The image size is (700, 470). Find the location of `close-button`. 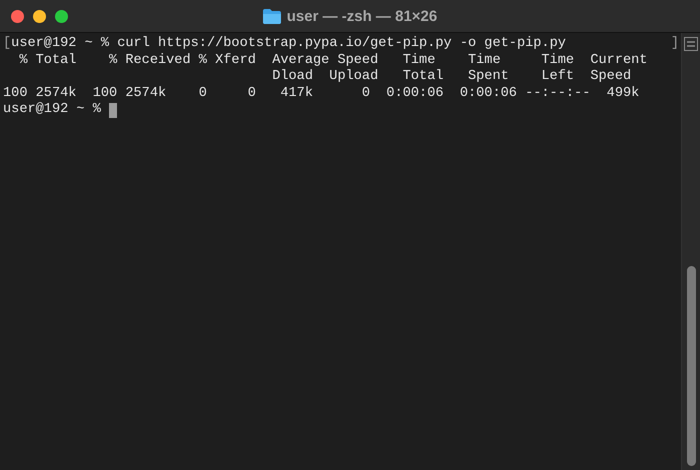

close-button is located at coordinates (17, 16).